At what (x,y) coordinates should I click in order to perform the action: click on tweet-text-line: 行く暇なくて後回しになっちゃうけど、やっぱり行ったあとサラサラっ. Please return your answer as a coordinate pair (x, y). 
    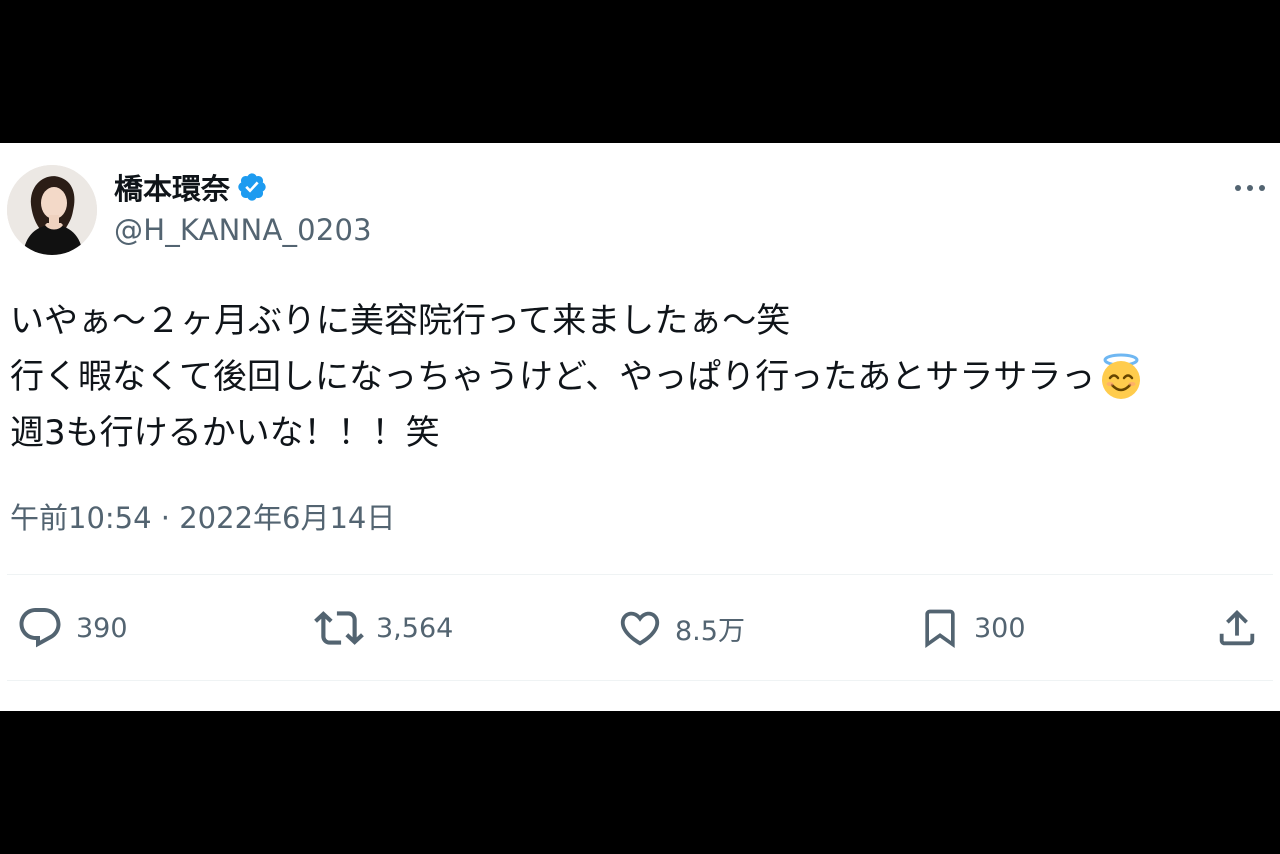
    Looking at the image, I should click on (642, 377).